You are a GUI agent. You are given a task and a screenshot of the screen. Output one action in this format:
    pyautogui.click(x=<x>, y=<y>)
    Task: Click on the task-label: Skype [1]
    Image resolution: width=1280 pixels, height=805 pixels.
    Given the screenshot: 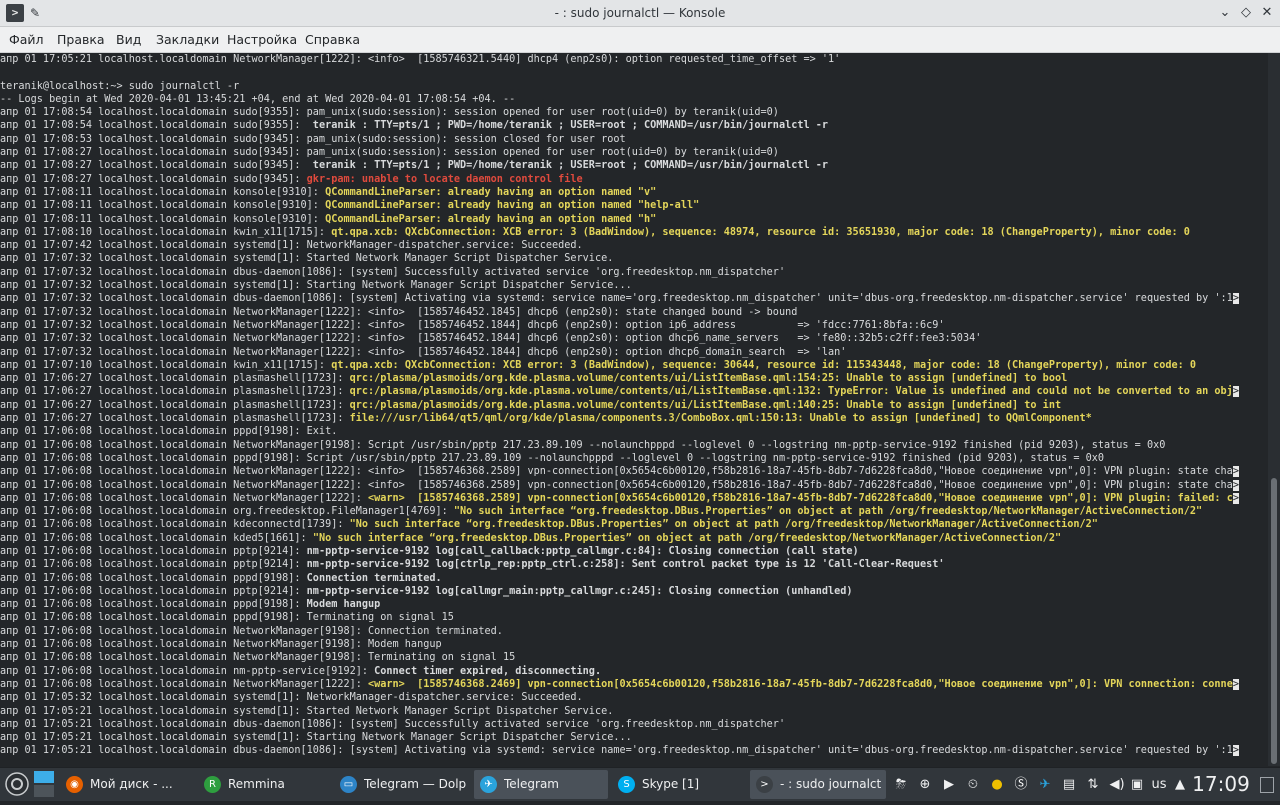 What is the action you would take?
    pyautogui.click(x=671, y=784)
    